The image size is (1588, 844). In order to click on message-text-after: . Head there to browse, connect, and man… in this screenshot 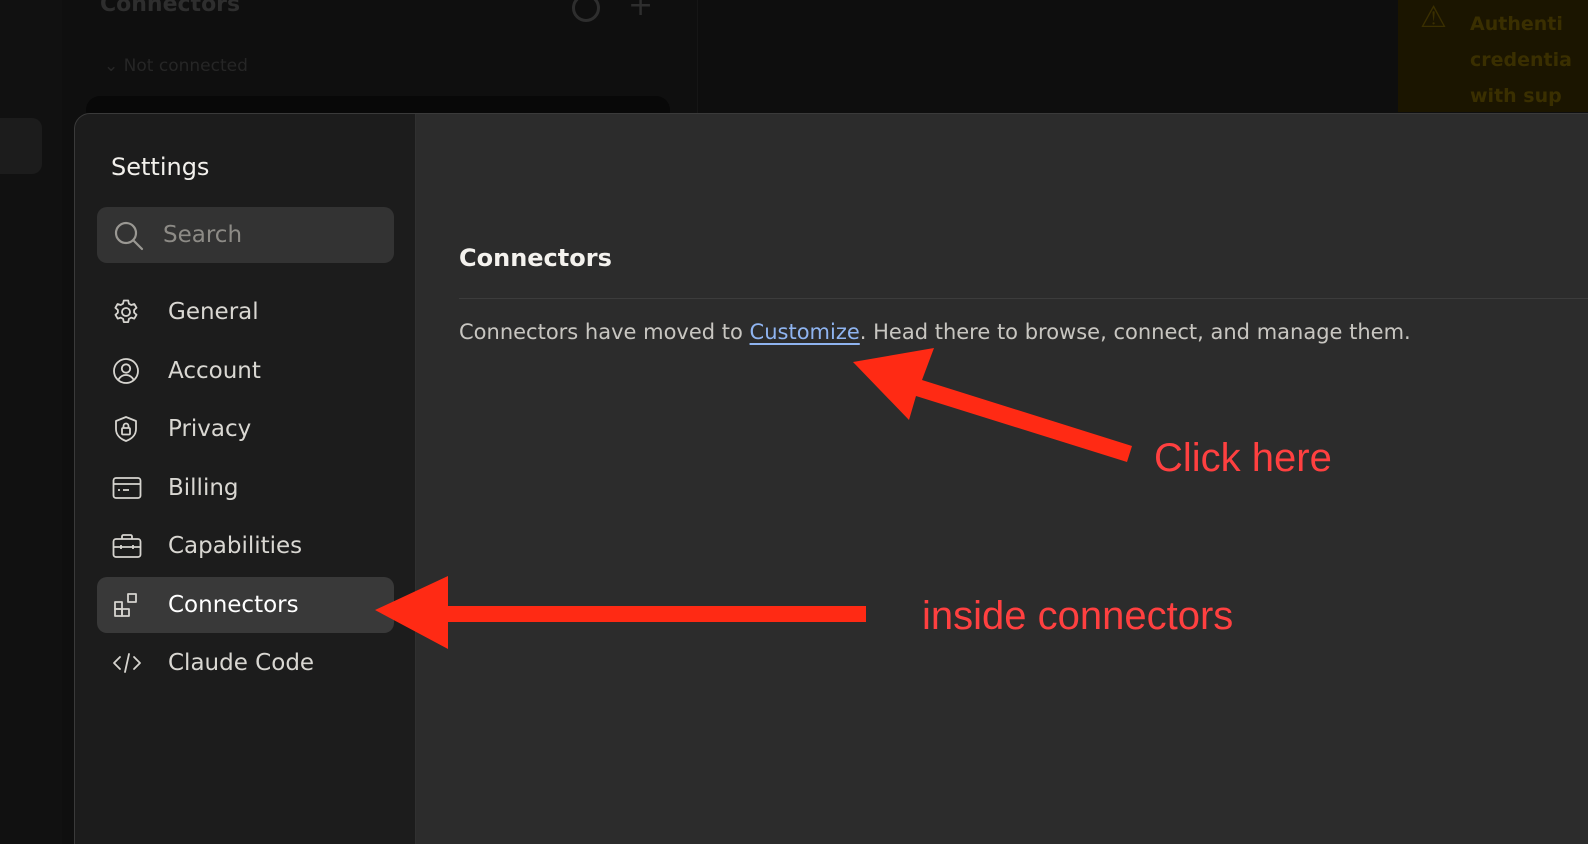, I will do `click(1135, 332)`.